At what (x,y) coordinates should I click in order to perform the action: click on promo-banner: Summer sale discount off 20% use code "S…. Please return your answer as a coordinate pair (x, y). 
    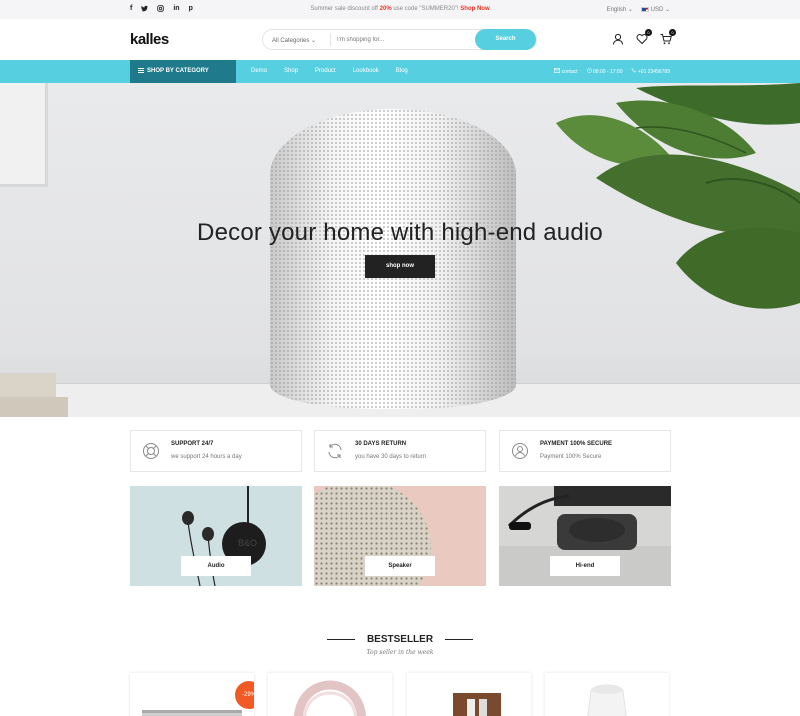
    Looking at the image, I should click on (400, 9).